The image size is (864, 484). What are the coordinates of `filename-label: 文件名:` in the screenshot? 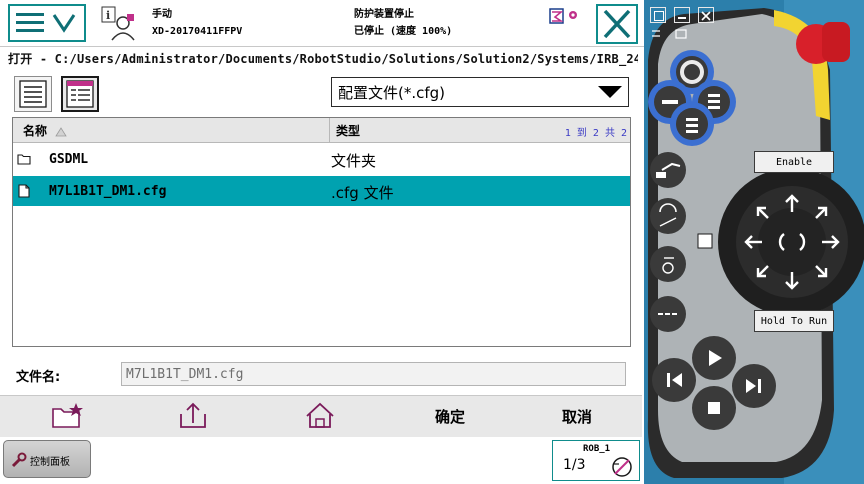 It's located at (38, 377).